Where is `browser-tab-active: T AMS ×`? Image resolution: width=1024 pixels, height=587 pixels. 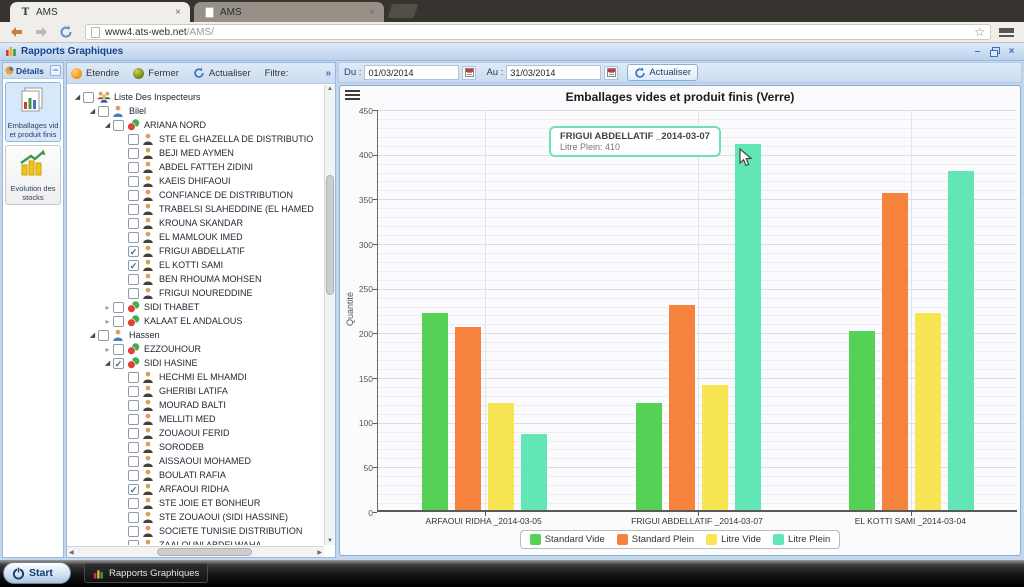
browser-tab-active: T AMS × is located at coordinates (100, 12).